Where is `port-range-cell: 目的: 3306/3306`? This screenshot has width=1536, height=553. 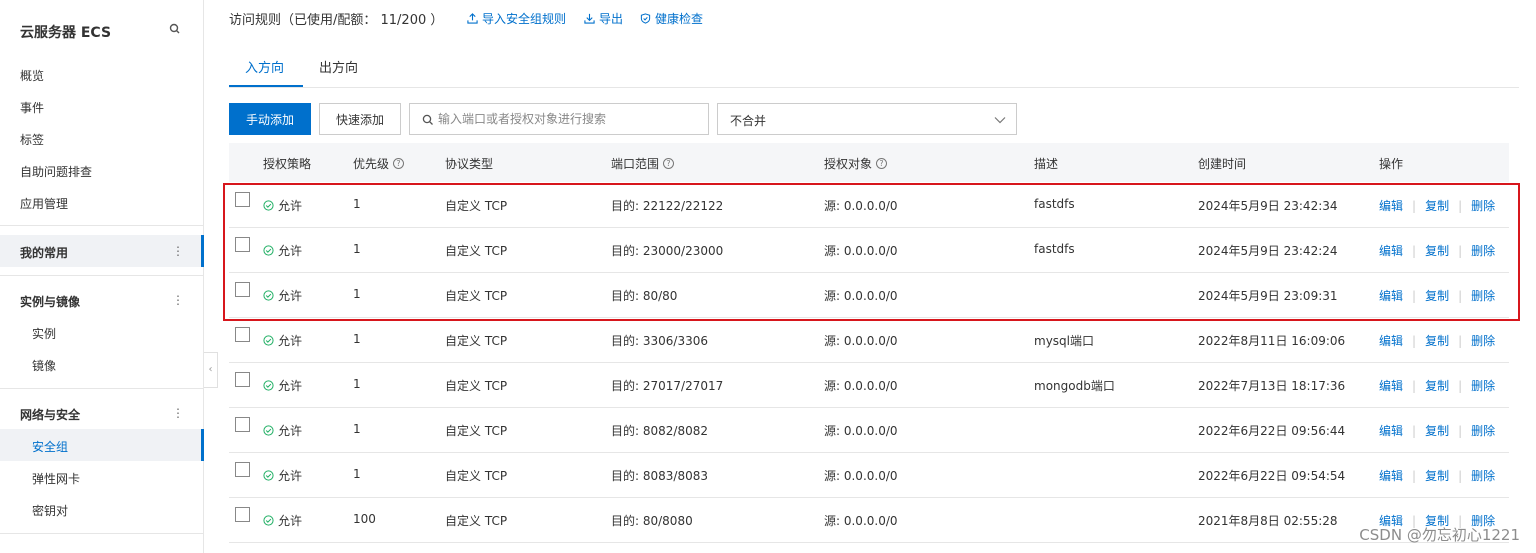
port-range-cell: 目的: 3306/3306 is located at coordinates (659, 341).